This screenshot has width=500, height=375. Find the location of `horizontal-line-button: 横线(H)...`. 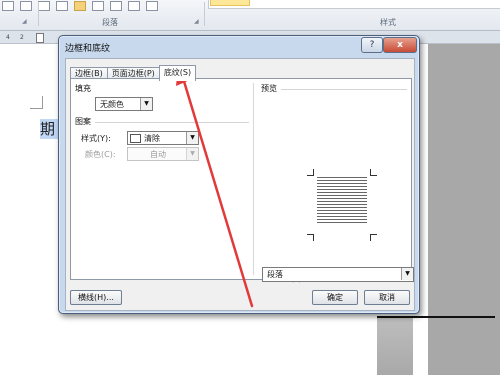

horizontal-line-button: 横线(H)... is located at coordinates (96, 297).